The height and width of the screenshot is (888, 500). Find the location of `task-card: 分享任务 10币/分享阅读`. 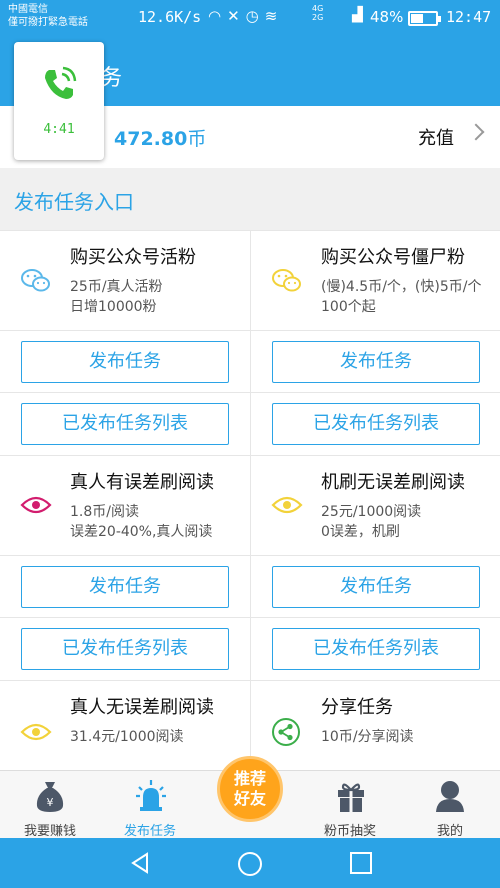

task-card: 分享任务 10币/分享阅读 is located at coordinates (375, 725).